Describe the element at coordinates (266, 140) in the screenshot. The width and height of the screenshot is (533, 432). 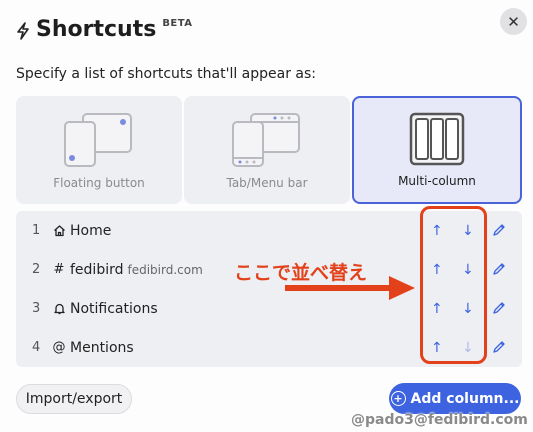
I see `tab-menu-illustration-icon` at that location.